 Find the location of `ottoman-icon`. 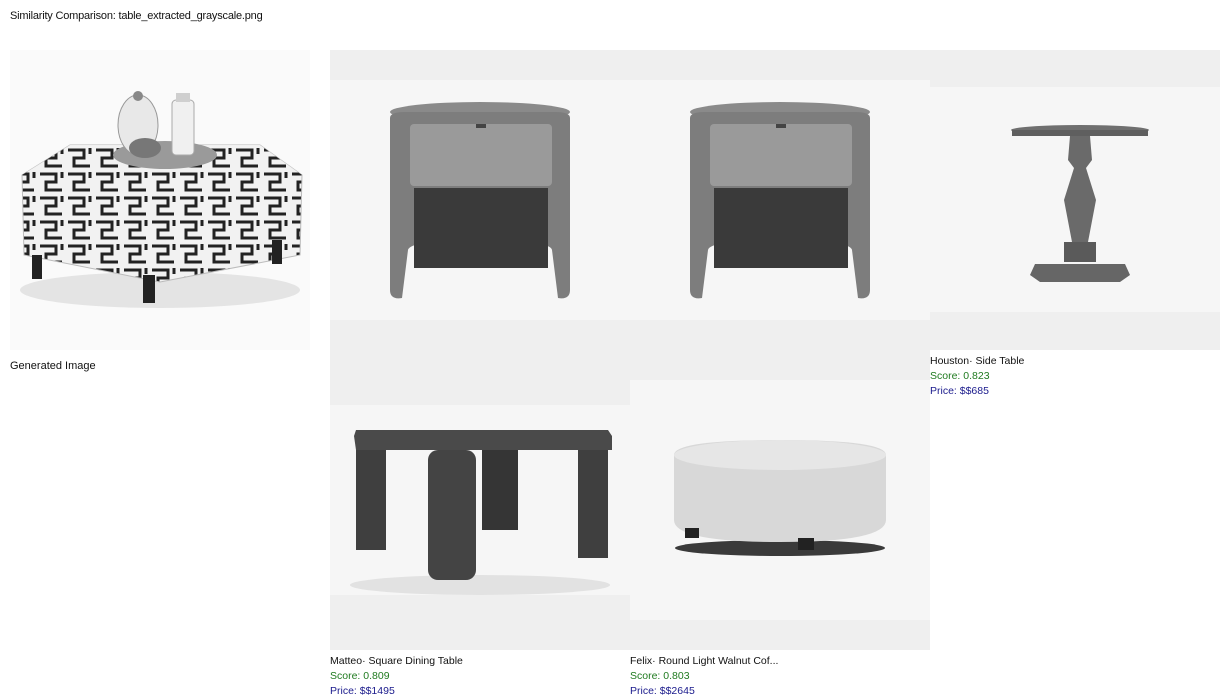

ottoman-icon is located at coordinates (161, 199).